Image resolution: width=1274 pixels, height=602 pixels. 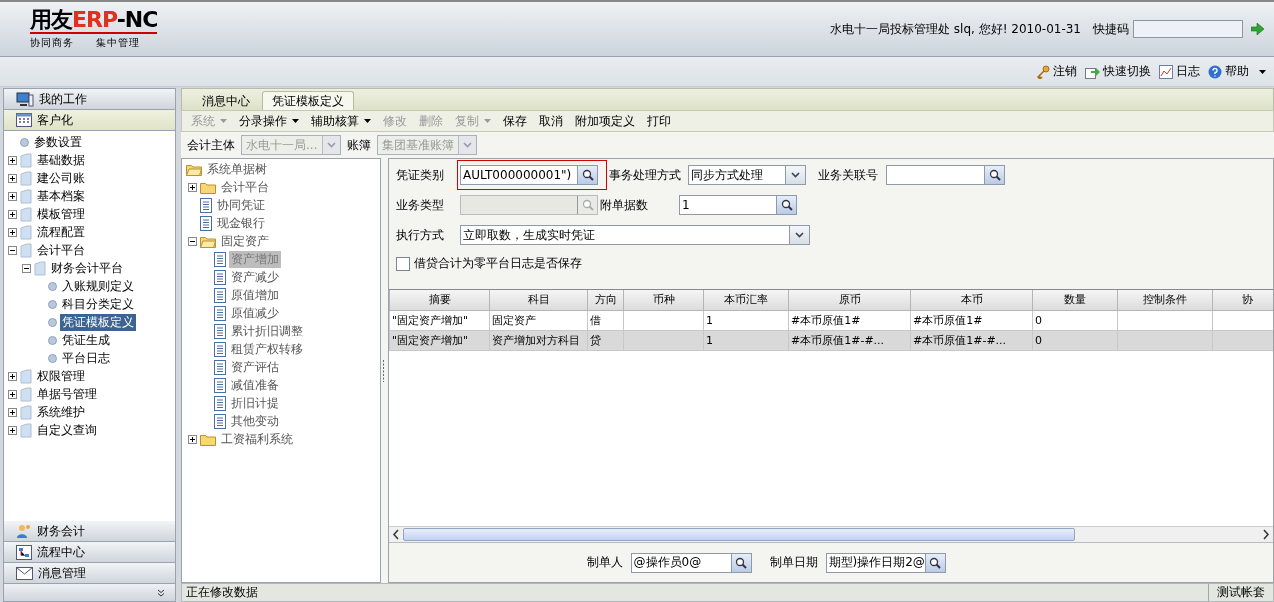 I want to click on tree-item: 财务会计平台, so click(x=87, y=268).